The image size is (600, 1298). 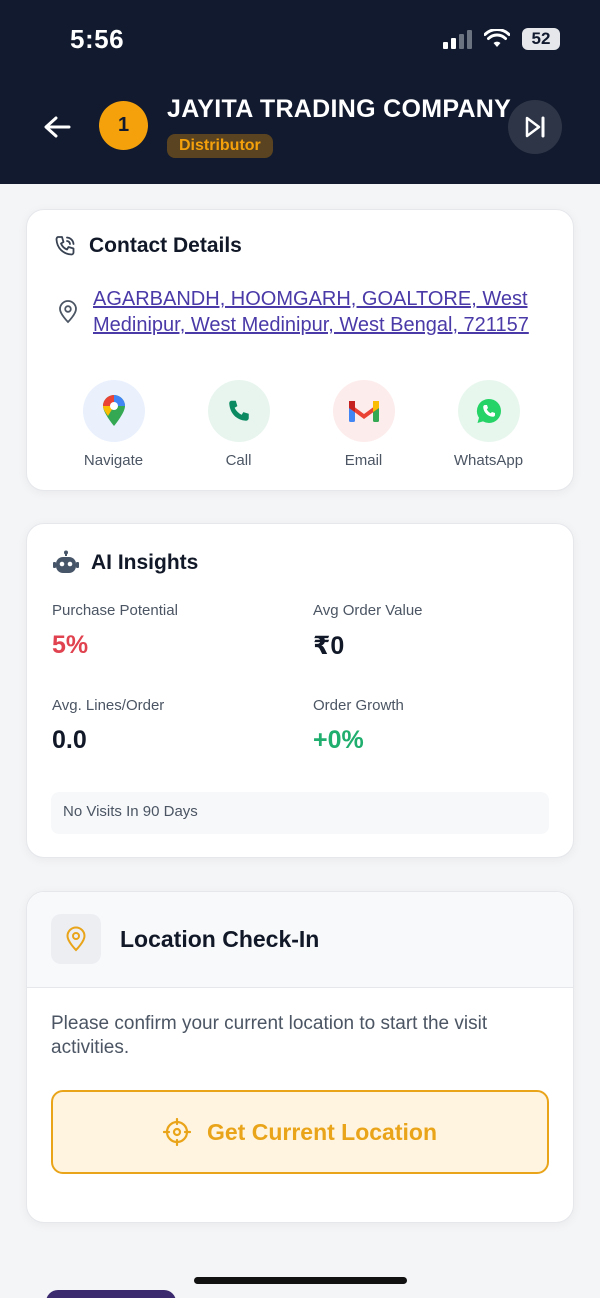 I want to click on skip-button, so click(x=535, y=127).